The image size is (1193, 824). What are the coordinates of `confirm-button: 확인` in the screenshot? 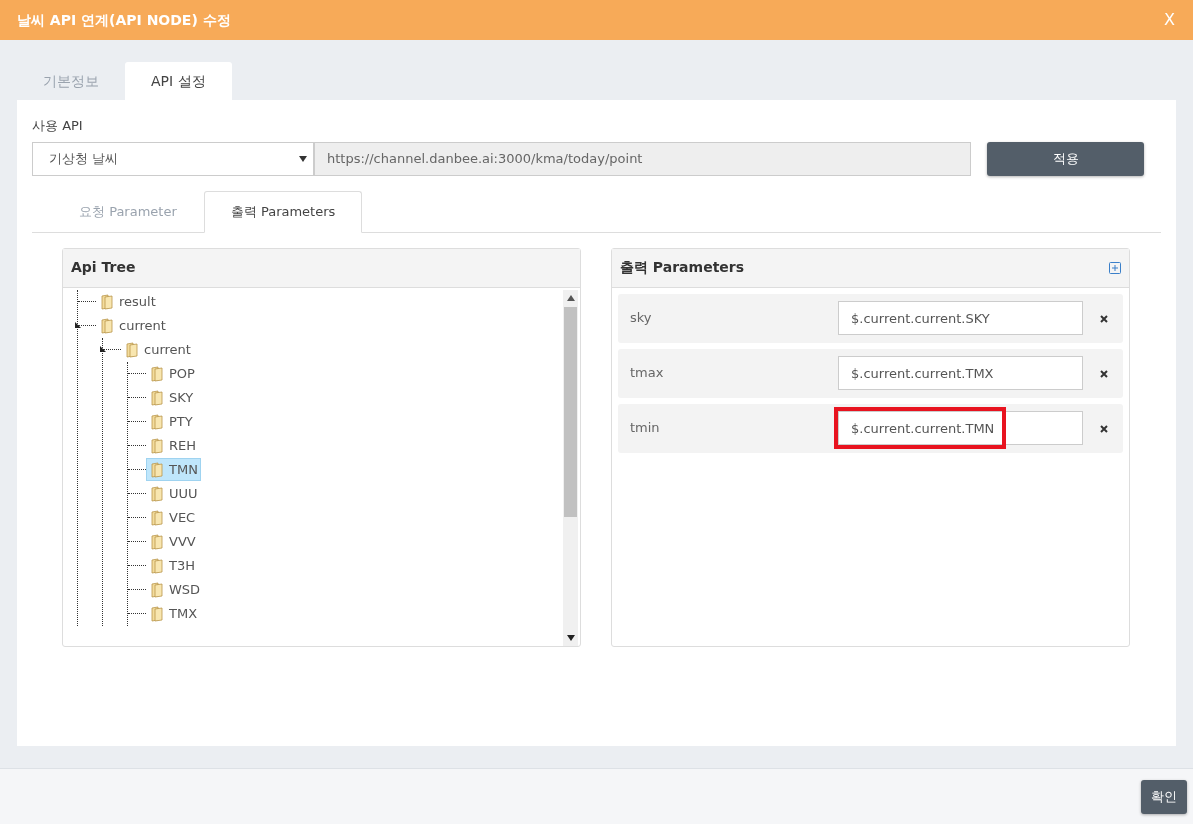 It's located at (1164, 796).